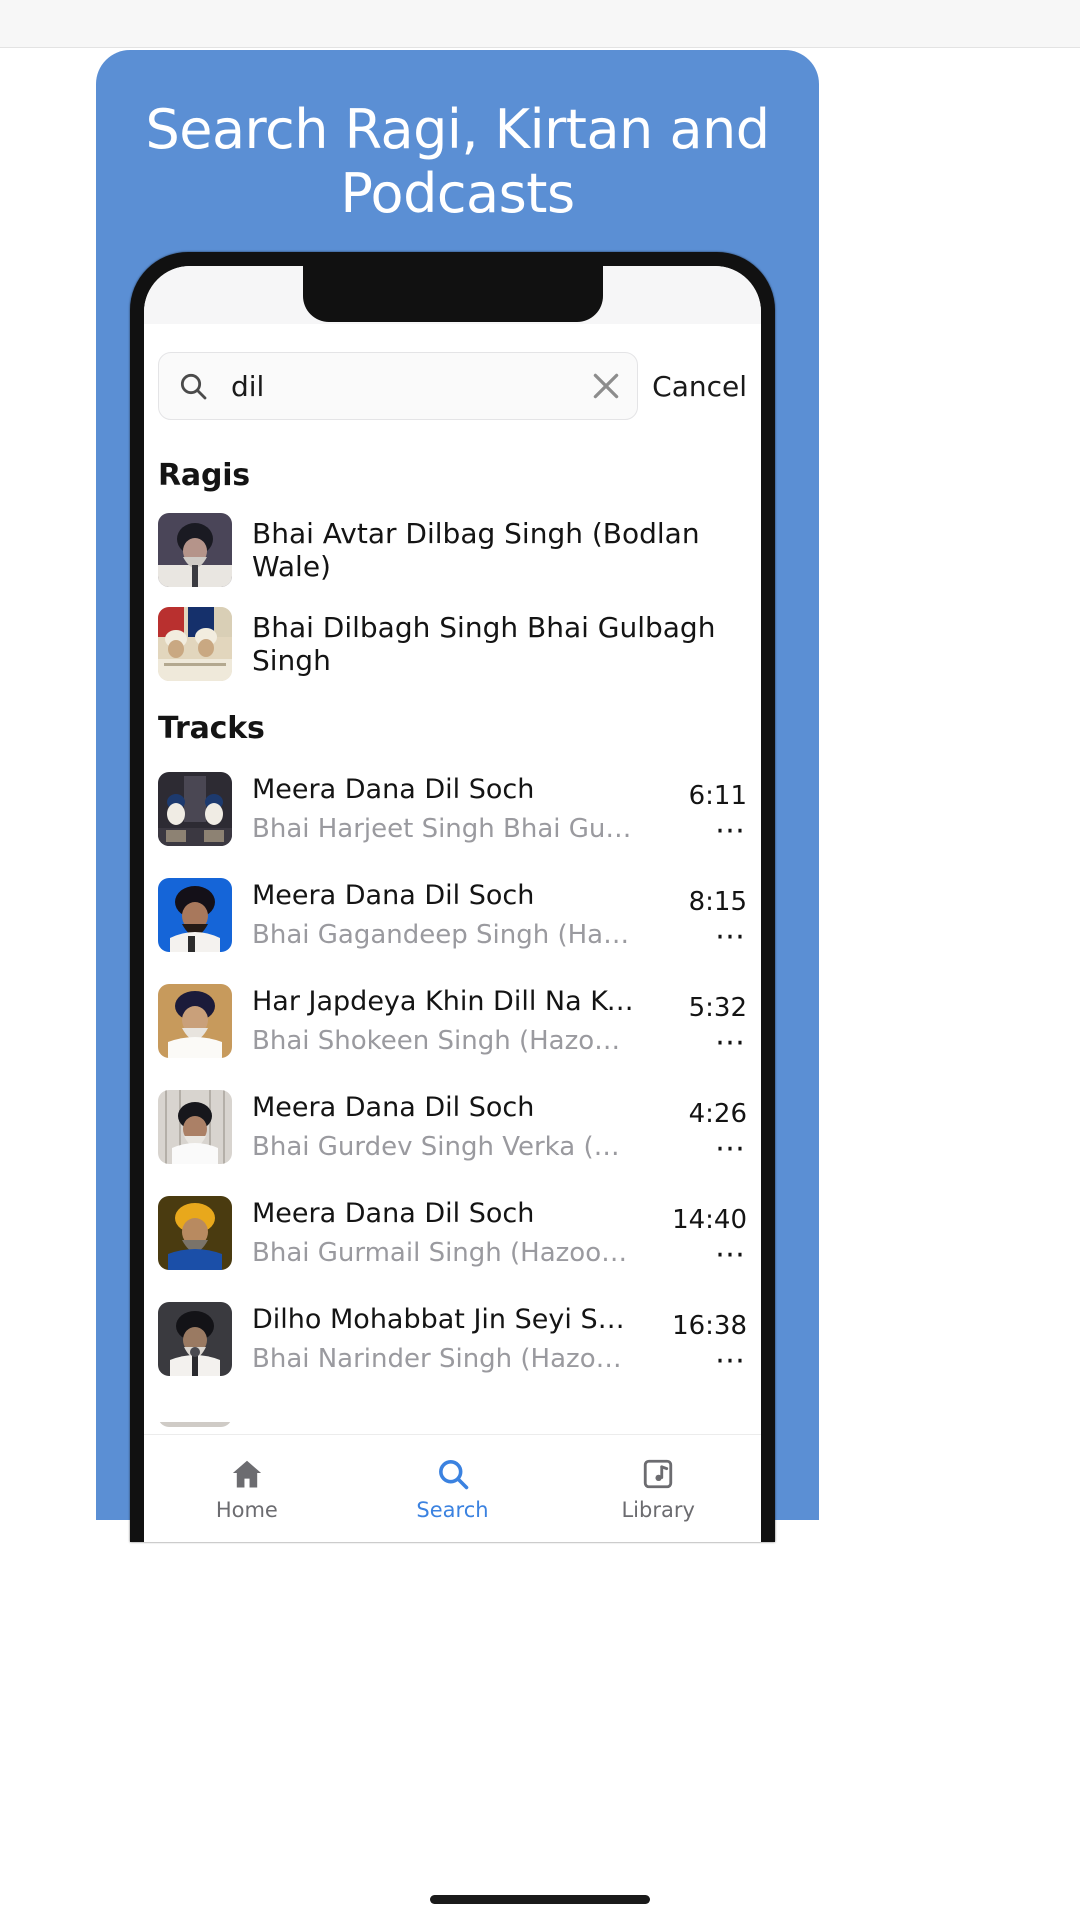  I want to click on track-duration: 6:11, so click(717, 796).